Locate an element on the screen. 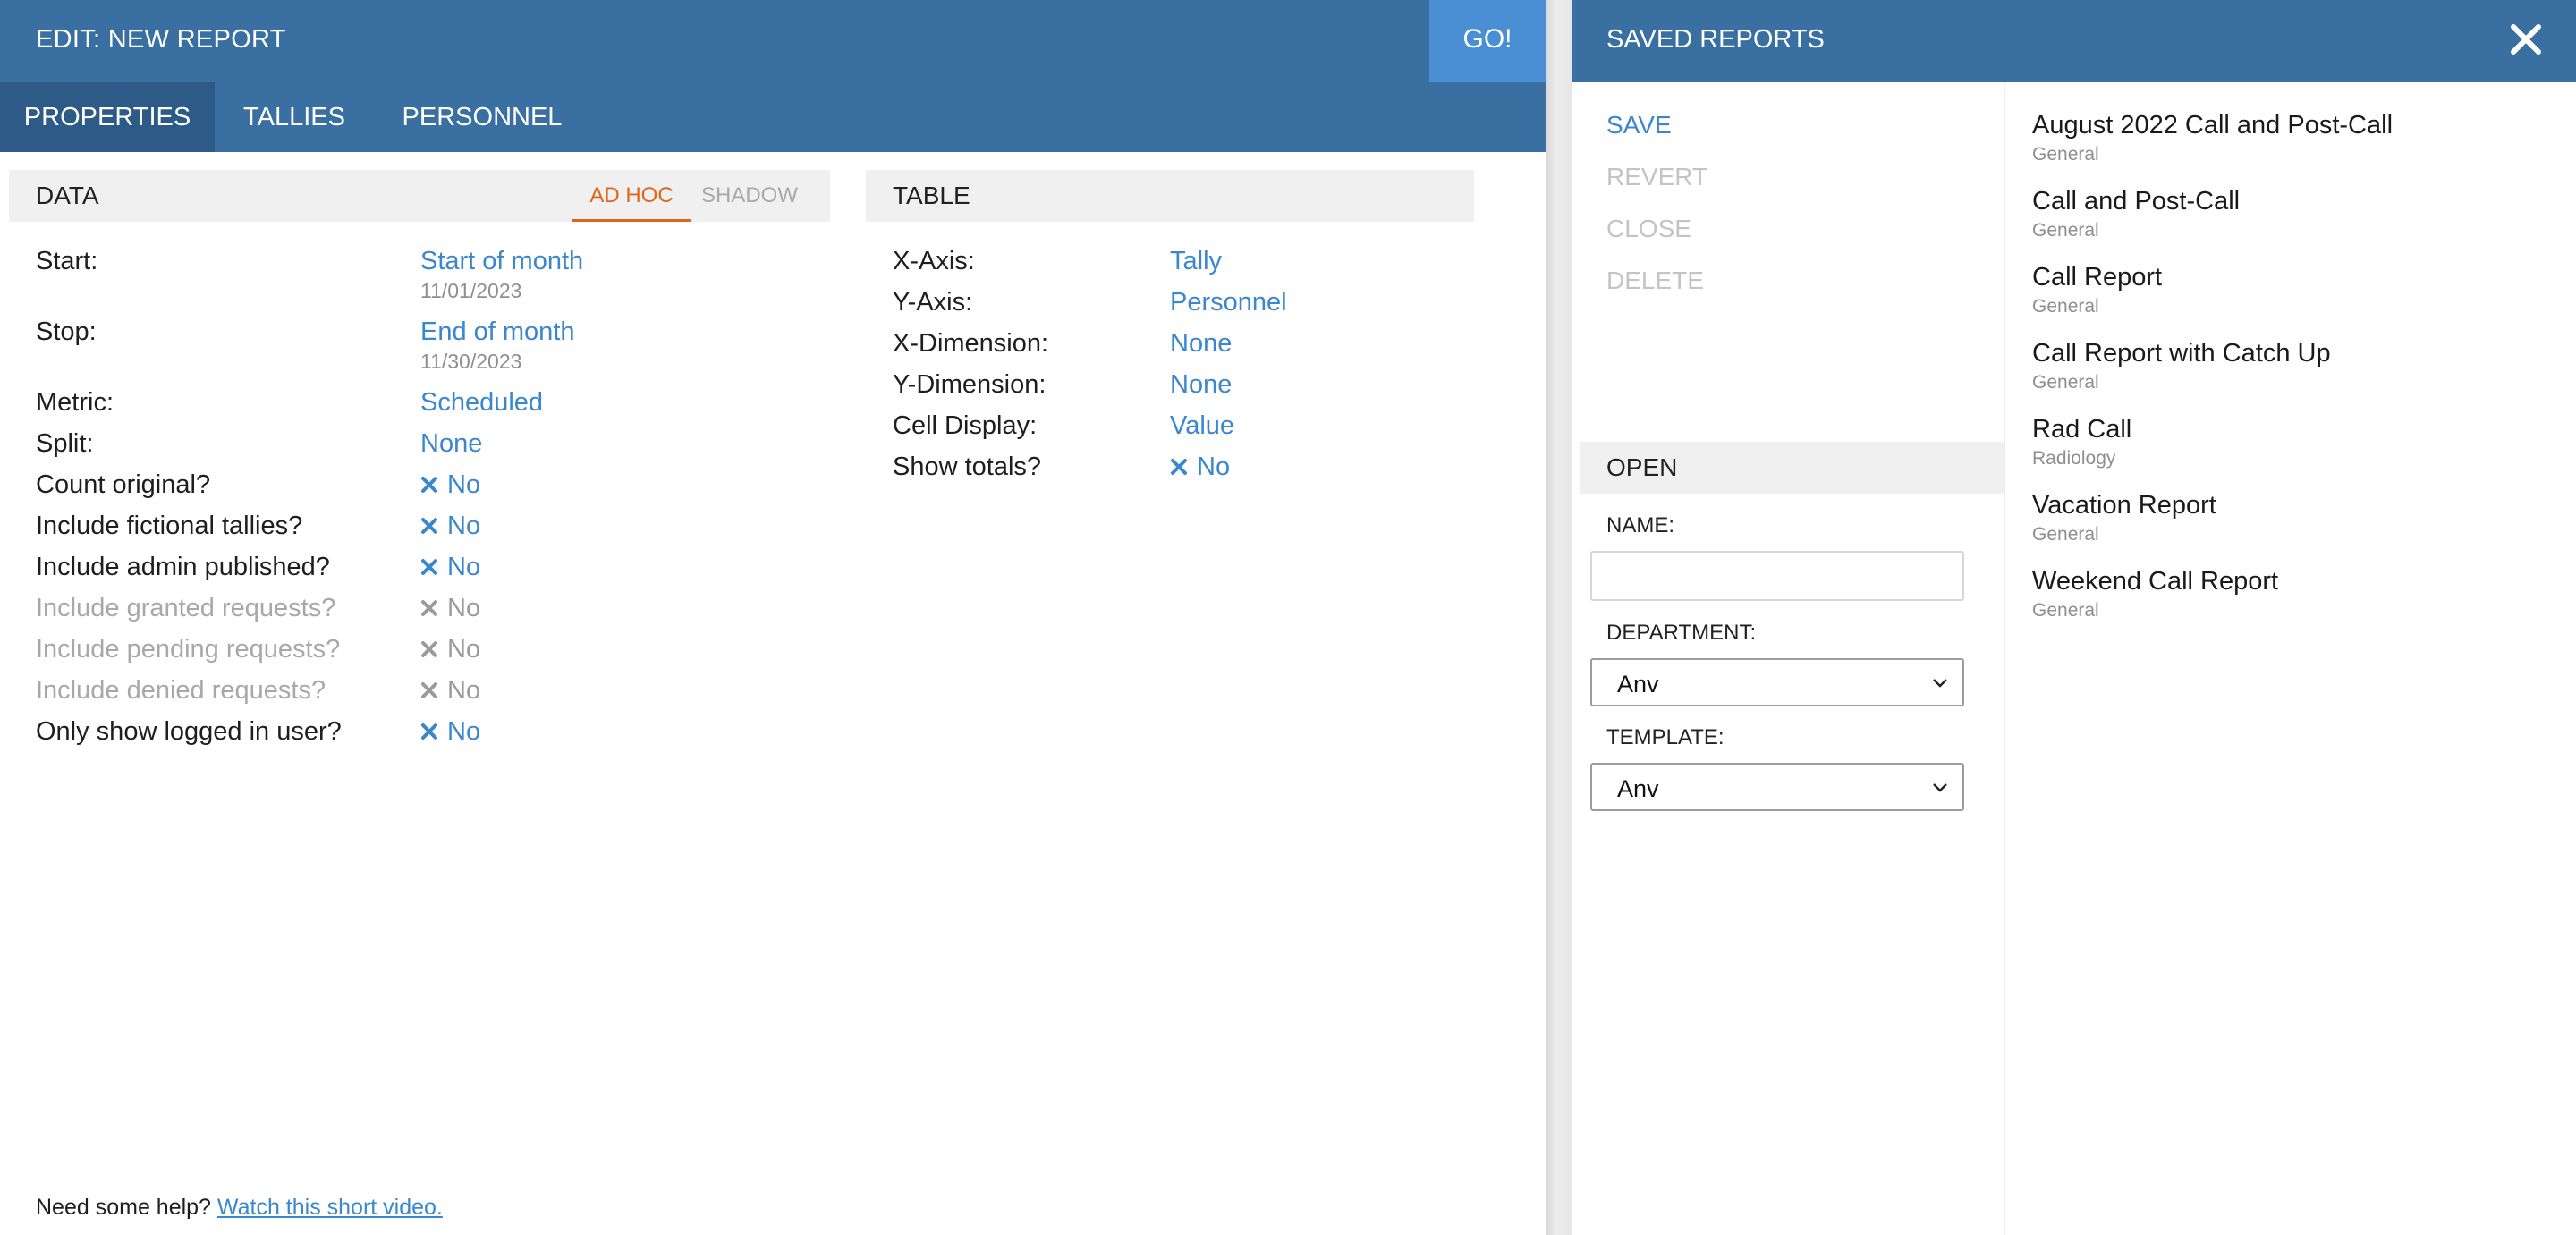 The width and height of the screenshot is (2576, 1235). saved-report-item: Weekend Call Report General is located at coordinates (2155, 594).